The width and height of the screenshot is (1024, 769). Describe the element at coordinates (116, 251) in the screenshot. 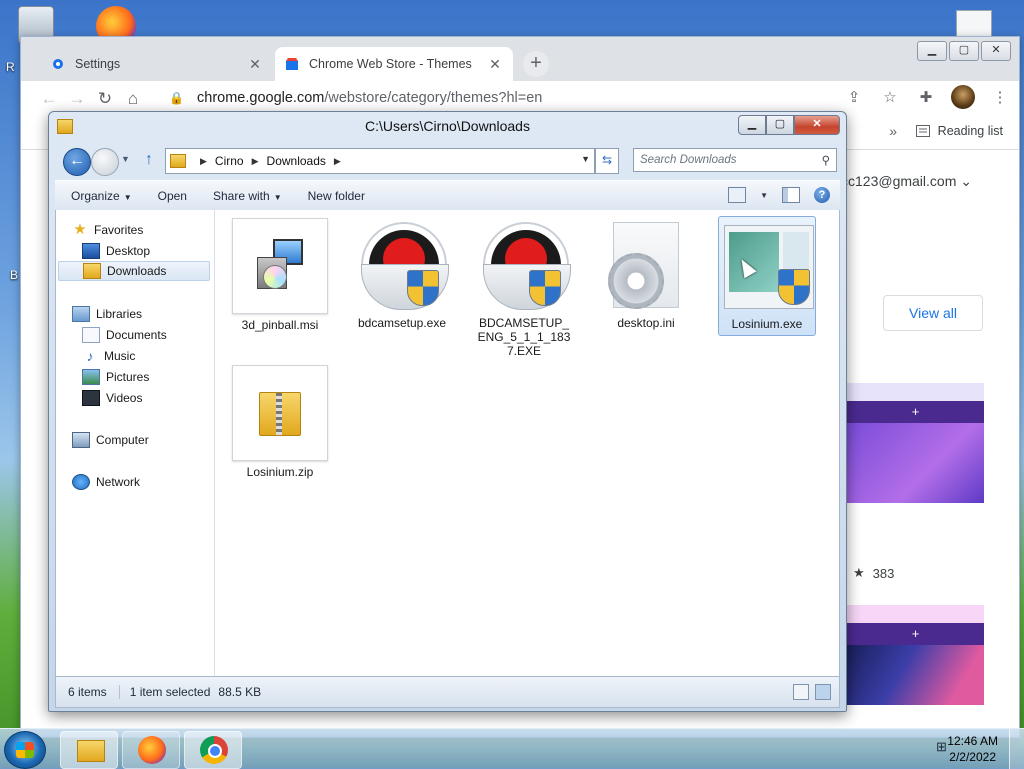

I see `nav-desktop: Desktop` at that location.